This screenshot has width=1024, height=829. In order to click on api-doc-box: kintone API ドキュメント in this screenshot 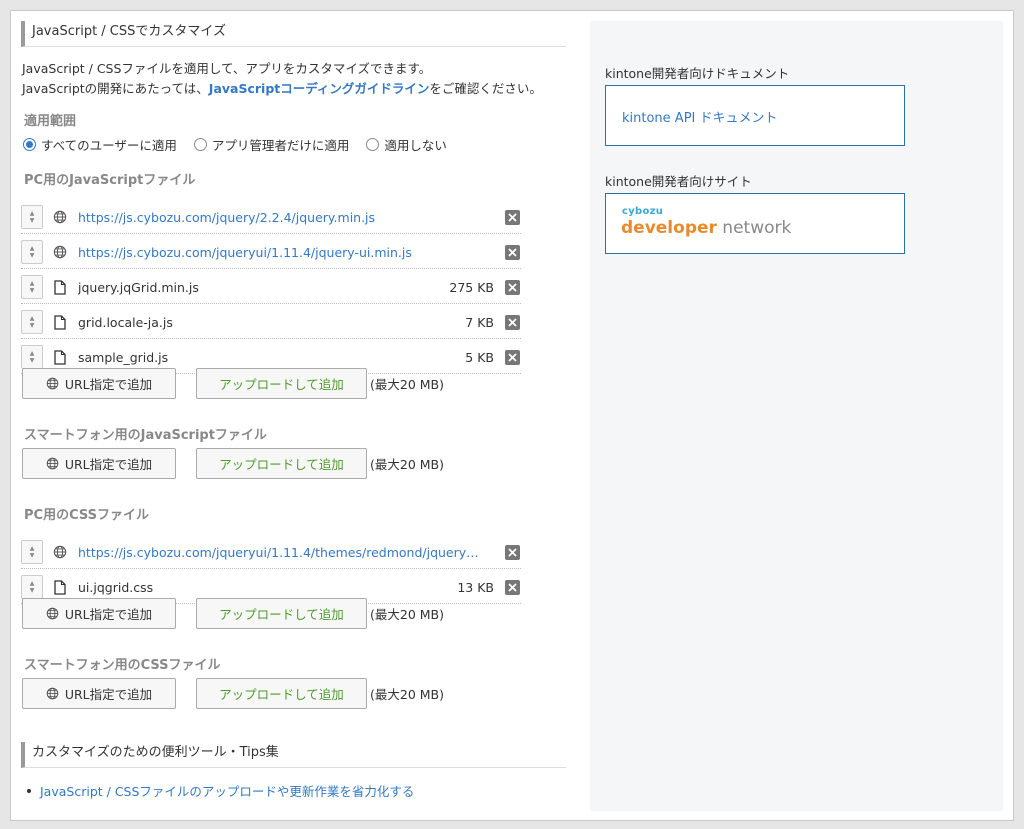, I will do `click(755, 115)`.